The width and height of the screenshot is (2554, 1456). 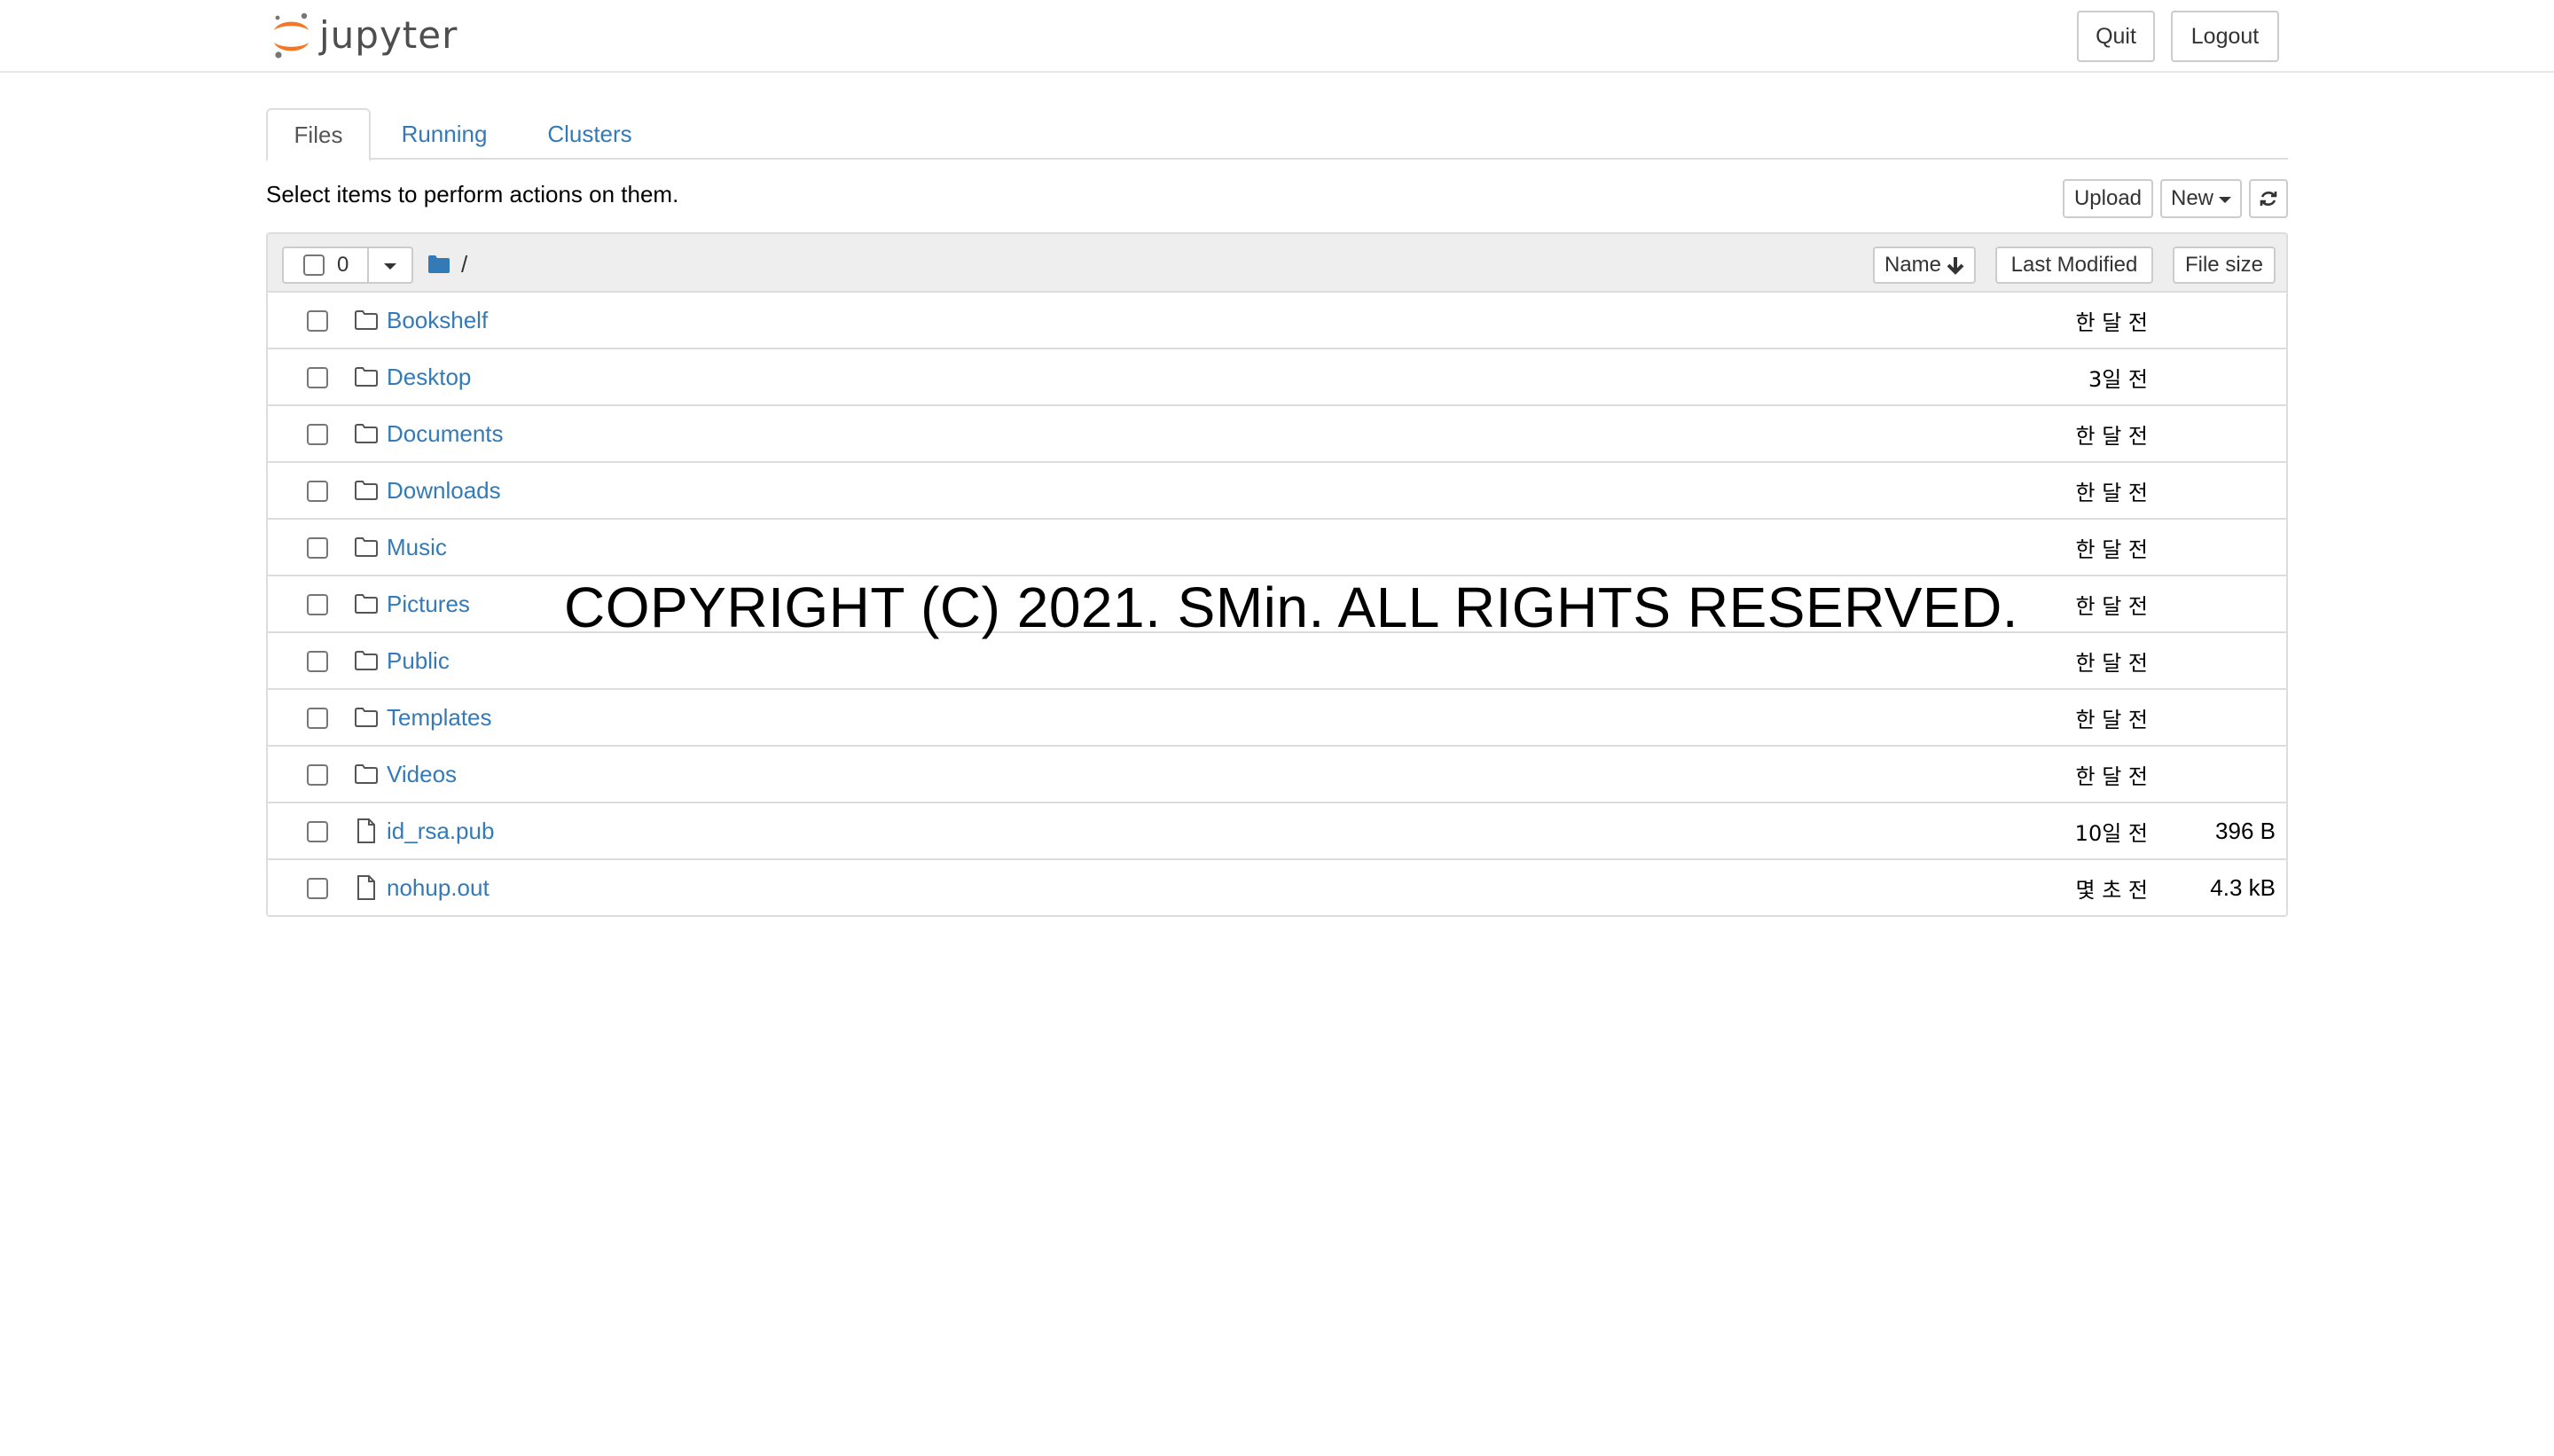 I want to click on item-name-link: Desktop, so click(x=429, y=377).